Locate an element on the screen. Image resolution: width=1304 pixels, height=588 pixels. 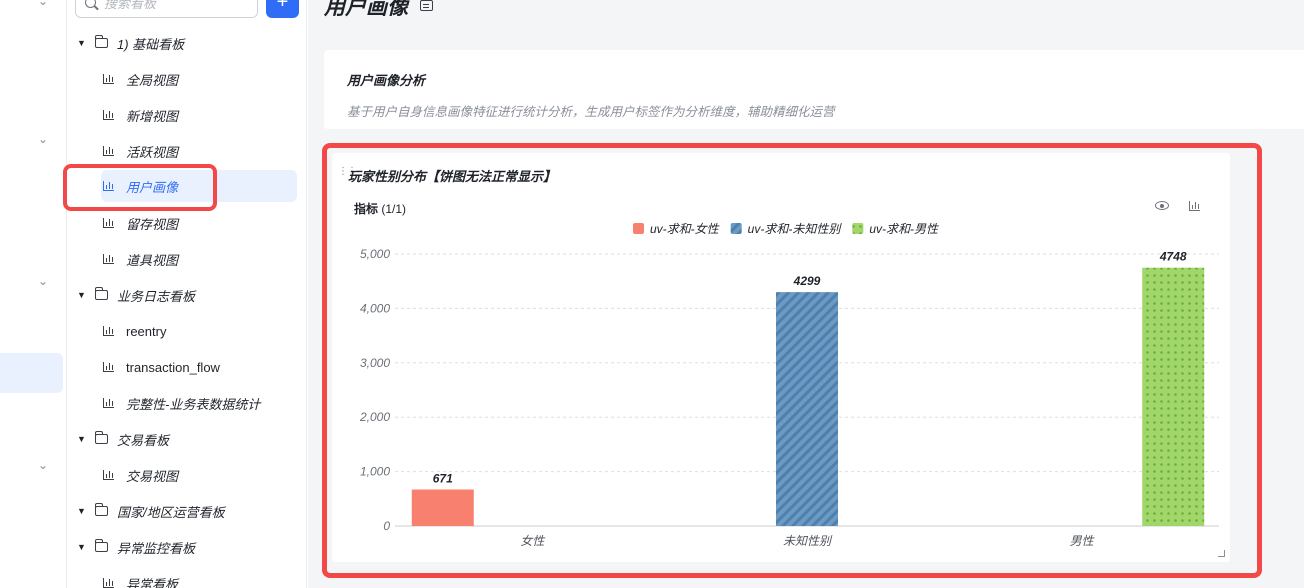
comment-icon is located at coordinates (426, 5).